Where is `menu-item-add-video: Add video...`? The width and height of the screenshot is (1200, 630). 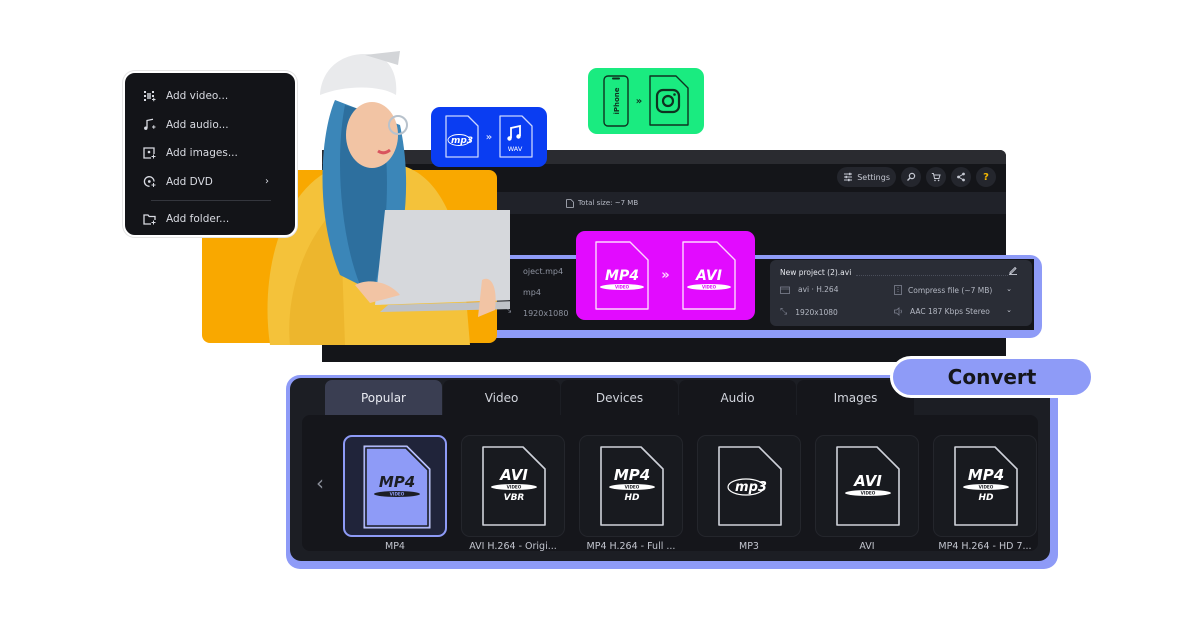 menu-item-add-video: Add video... is located at coordinates (210, 96).